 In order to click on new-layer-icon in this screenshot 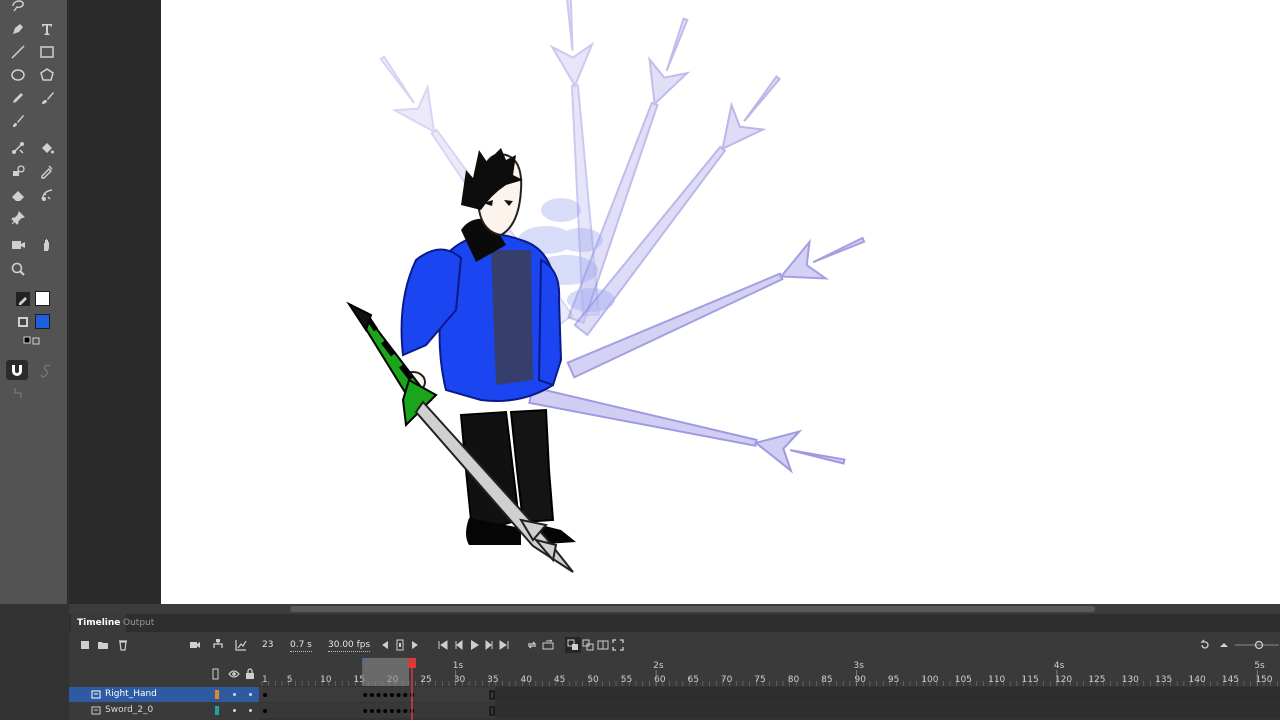, I will do `click(85, 645)`.